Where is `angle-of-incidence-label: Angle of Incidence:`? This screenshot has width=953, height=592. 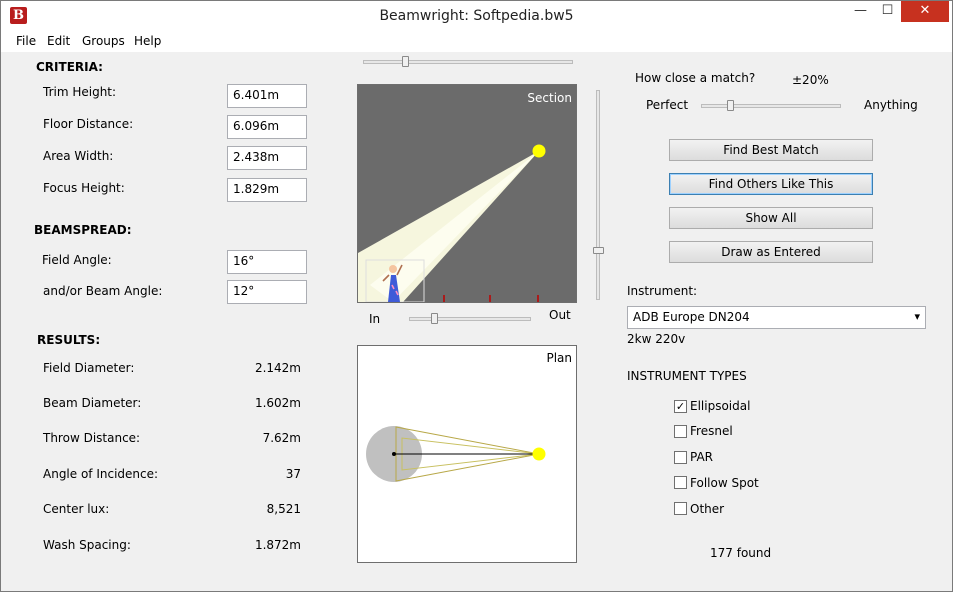
angle-of-incidence-label: Angle of Incidence: is located at coordinates (101, 474).